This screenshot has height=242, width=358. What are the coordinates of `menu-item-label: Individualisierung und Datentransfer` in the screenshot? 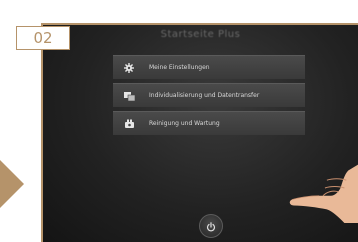 It's located at (204, 95).